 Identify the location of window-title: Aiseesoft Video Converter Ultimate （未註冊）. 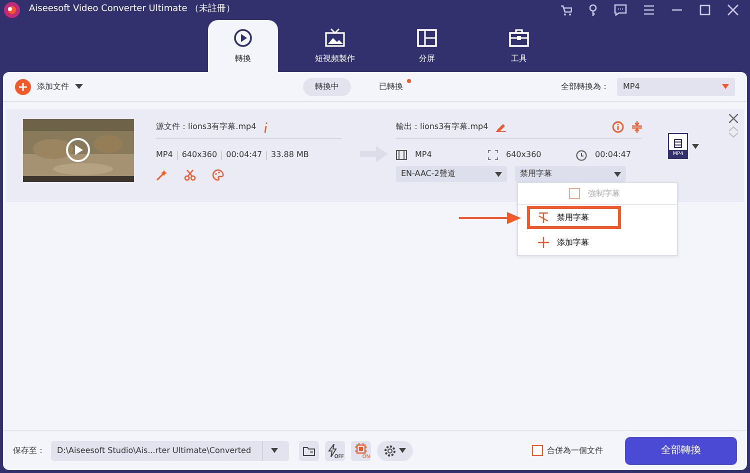
(132, 9).